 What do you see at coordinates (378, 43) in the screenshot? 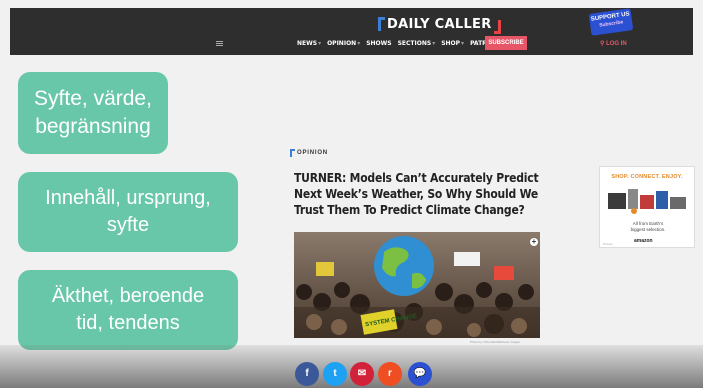
I see `nav-item-shows: SHOWS` at bounding box center [378, 43].